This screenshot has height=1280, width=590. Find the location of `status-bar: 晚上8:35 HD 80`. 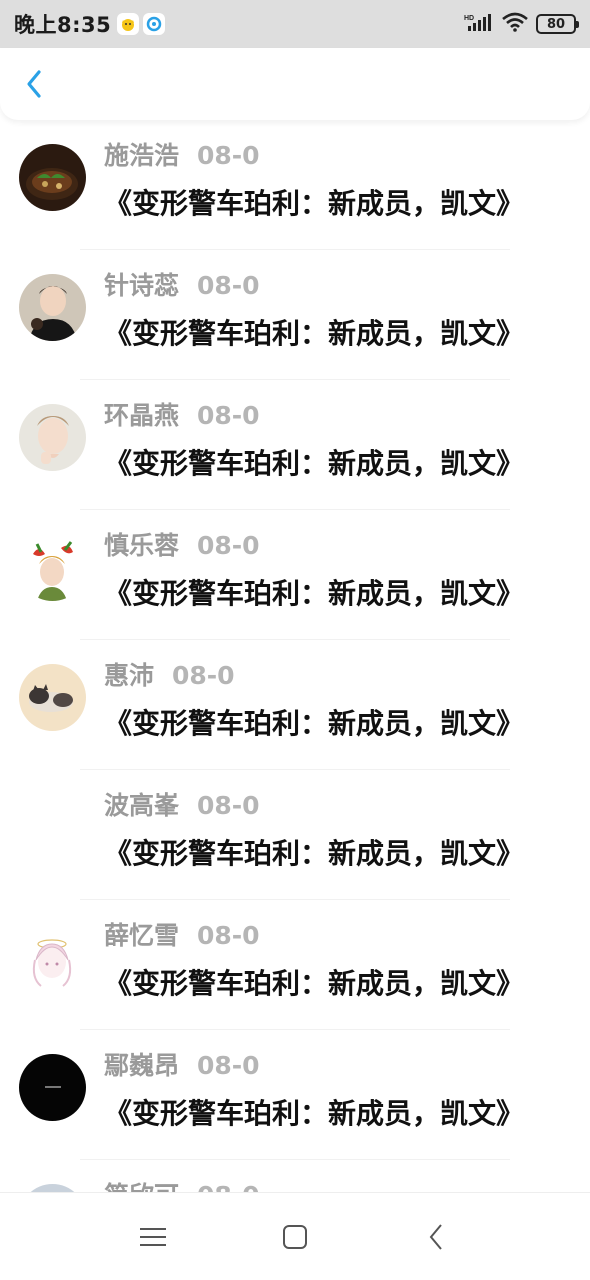

status-bar: 晚上8:35 HD 80 is located at coordinates (295, 24).